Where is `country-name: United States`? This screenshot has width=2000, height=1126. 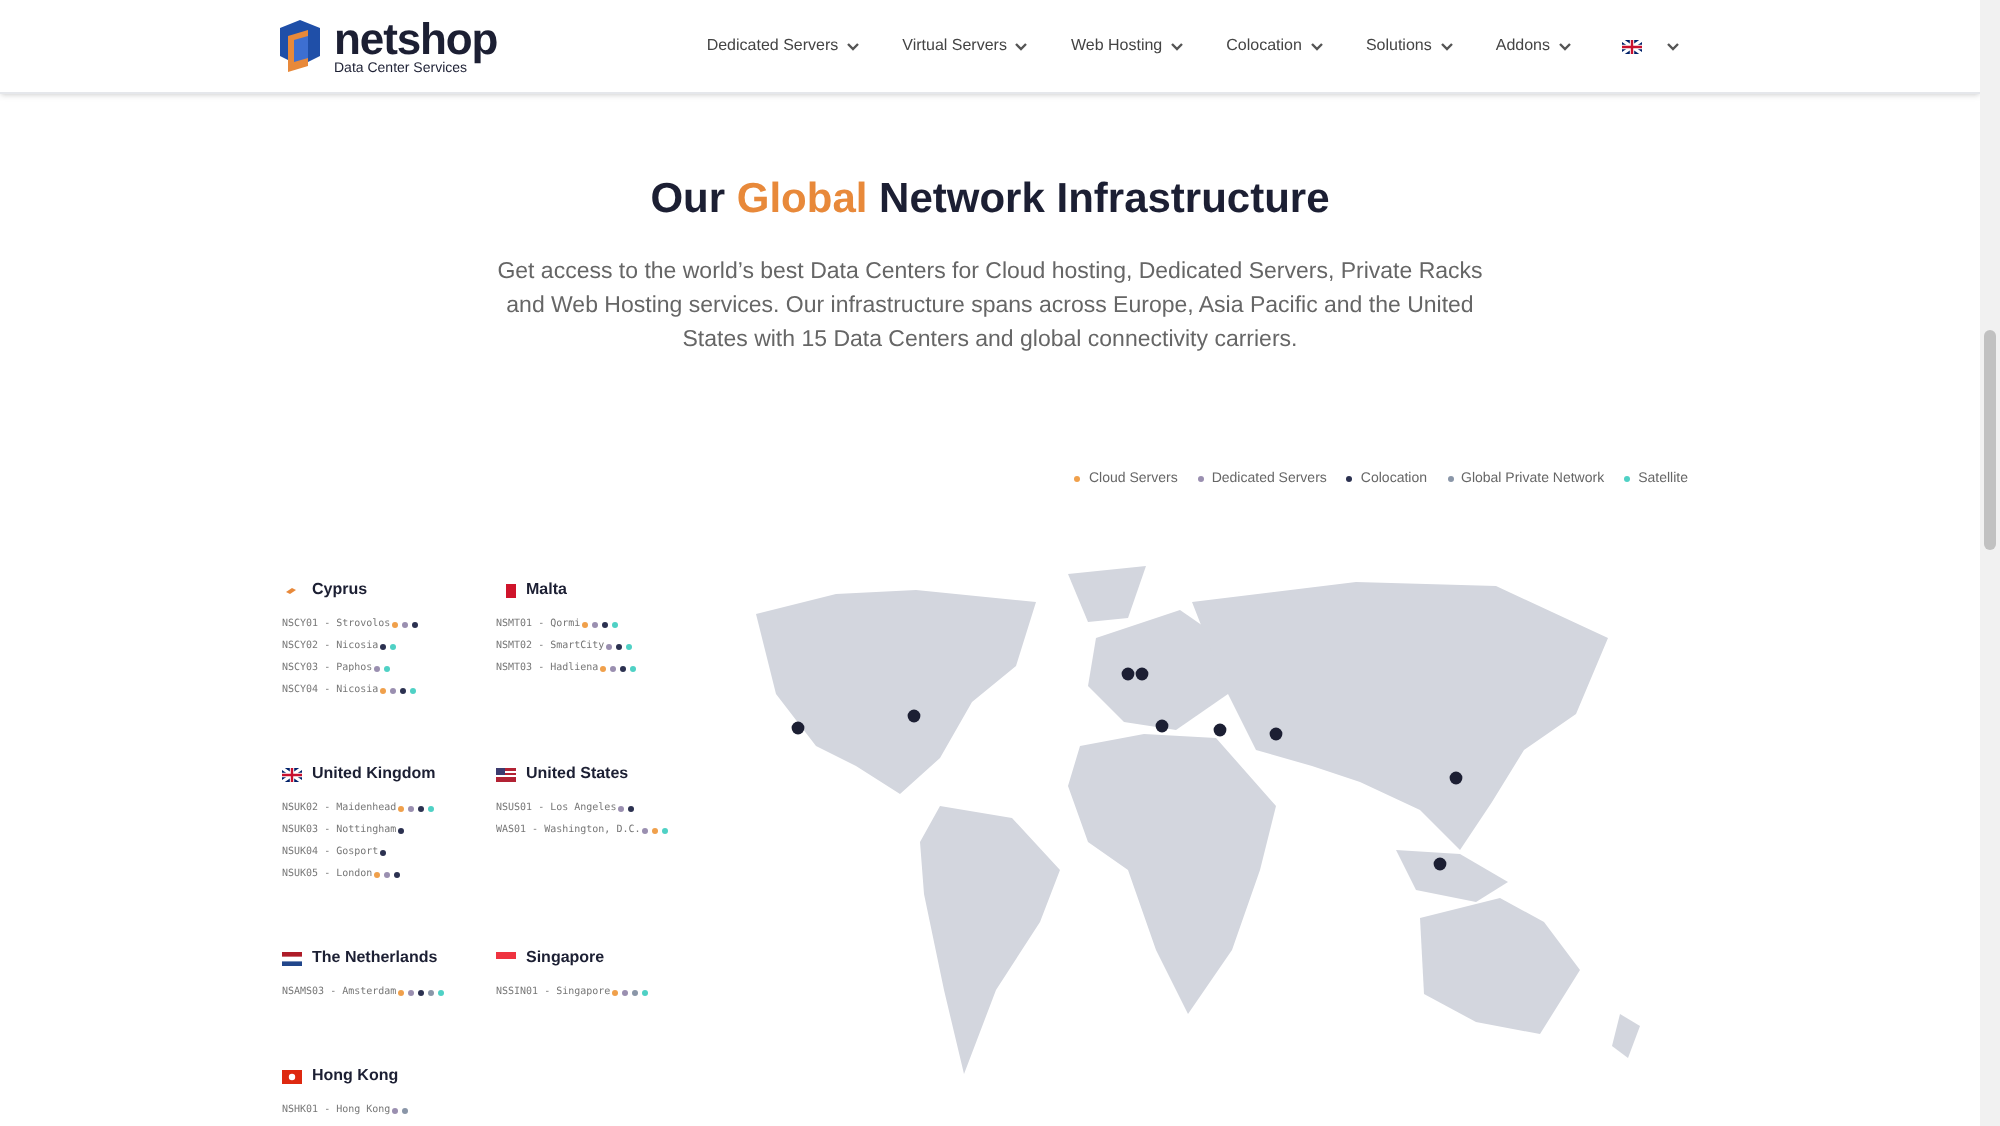 country-name: United States is located at coordinates (577, 774).